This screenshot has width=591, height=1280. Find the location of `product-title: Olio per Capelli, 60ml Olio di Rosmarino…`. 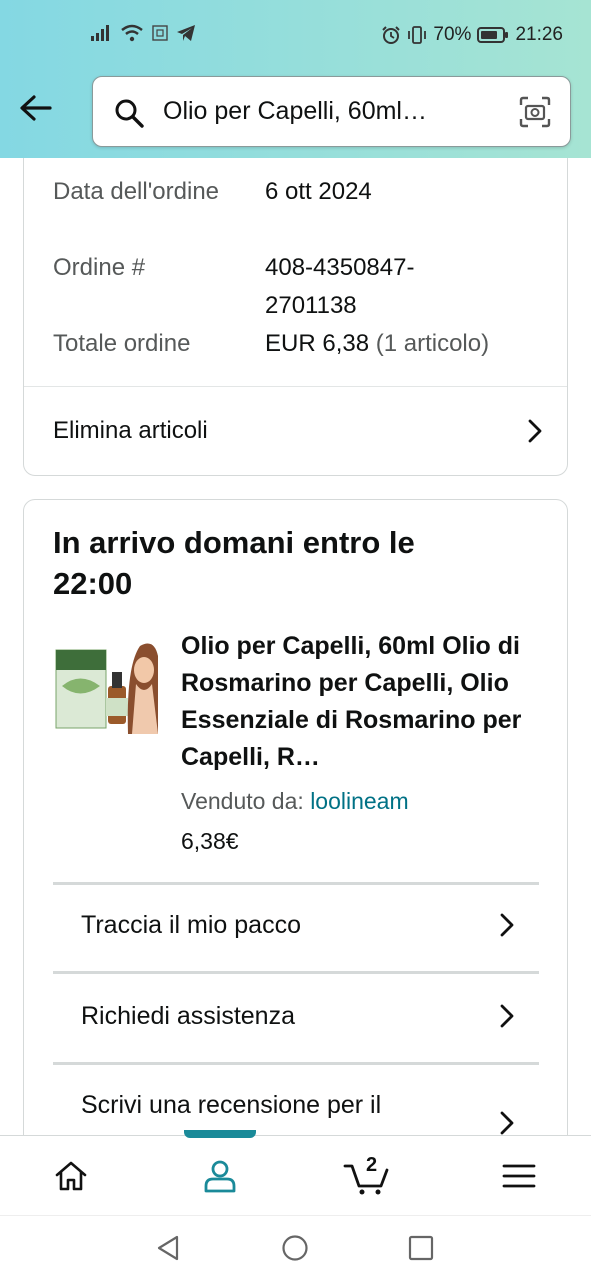

product-title: Olio per Capelli, 60ml Olio di Rosmarino… is located at coordinates (366, 702).